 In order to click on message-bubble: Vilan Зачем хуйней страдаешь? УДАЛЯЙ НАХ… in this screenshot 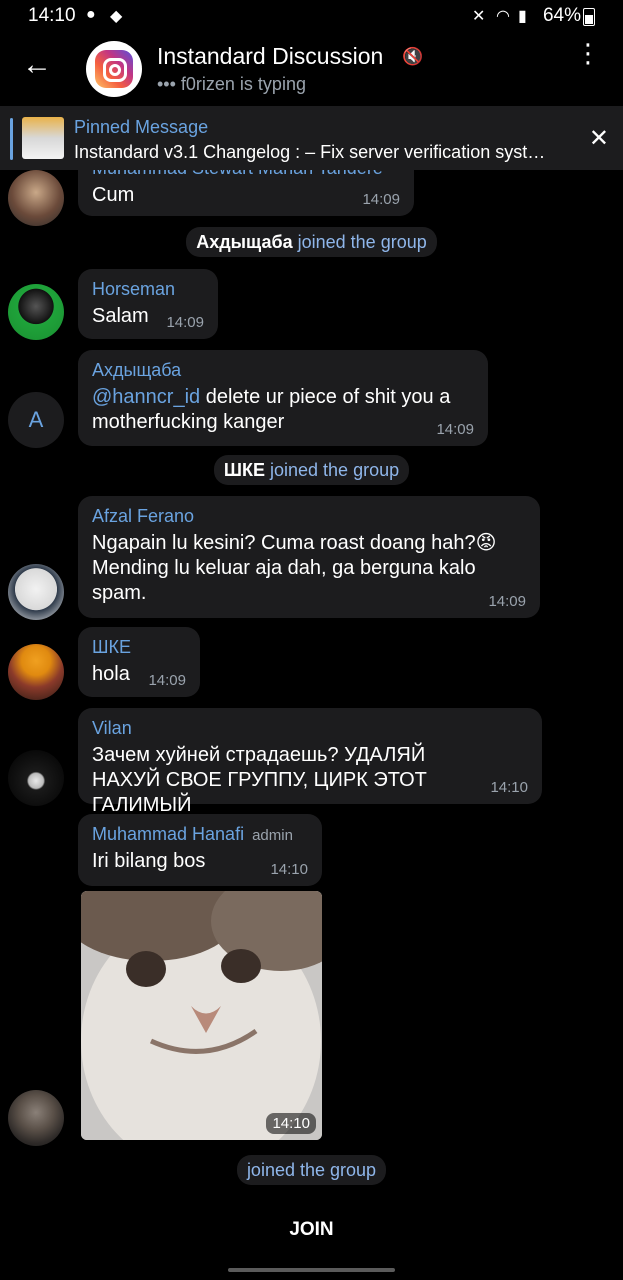, I will do `click(310, 762)`.